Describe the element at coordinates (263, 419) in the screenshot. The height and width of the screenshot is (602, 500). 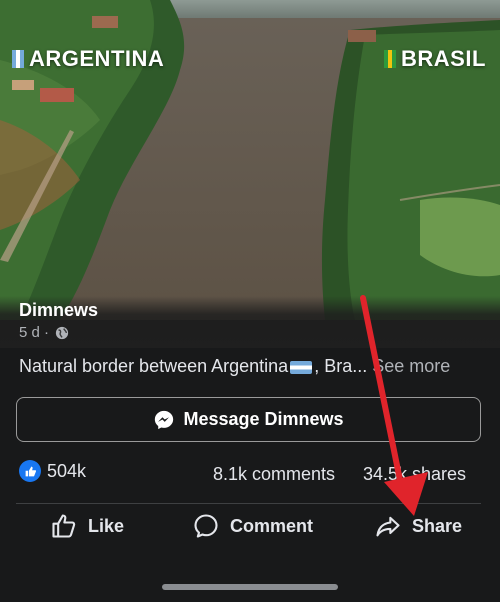
I see `message-button-label: Message Dimnews` at that location.